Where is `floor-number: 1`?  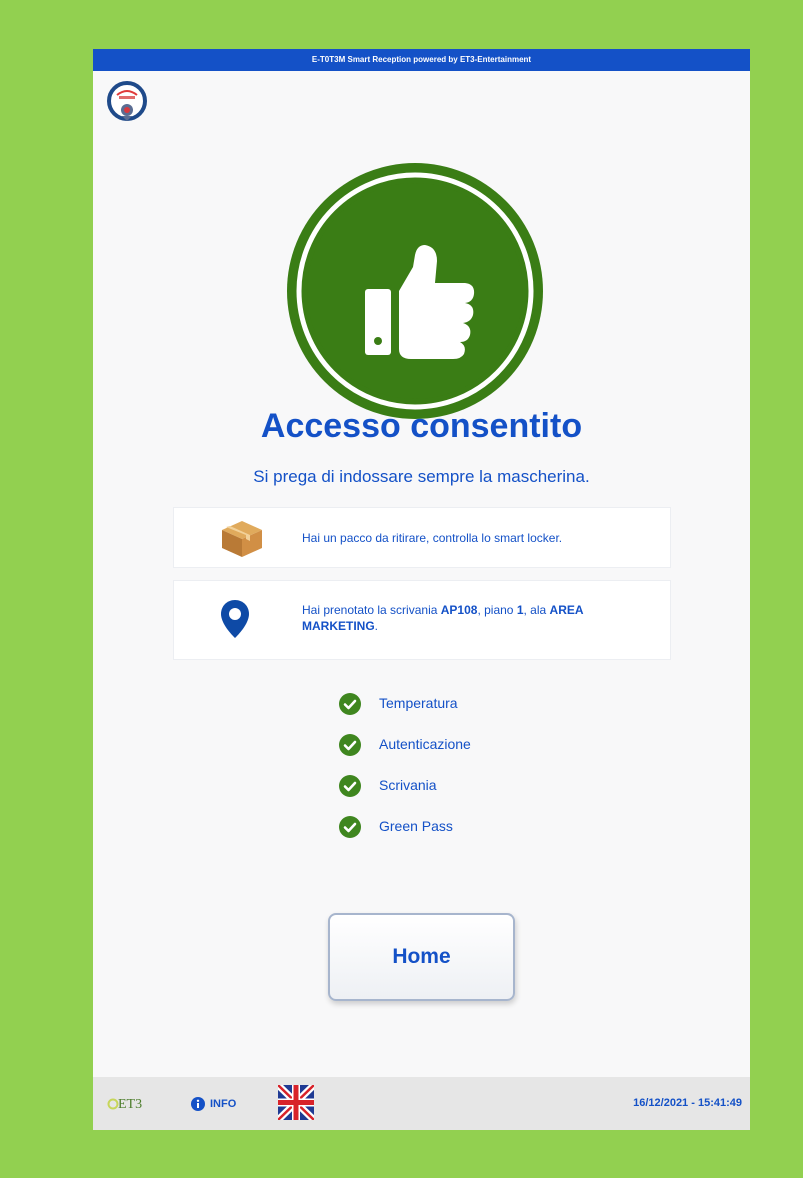
floor-number: 1 is located at coordinates (520, 610).